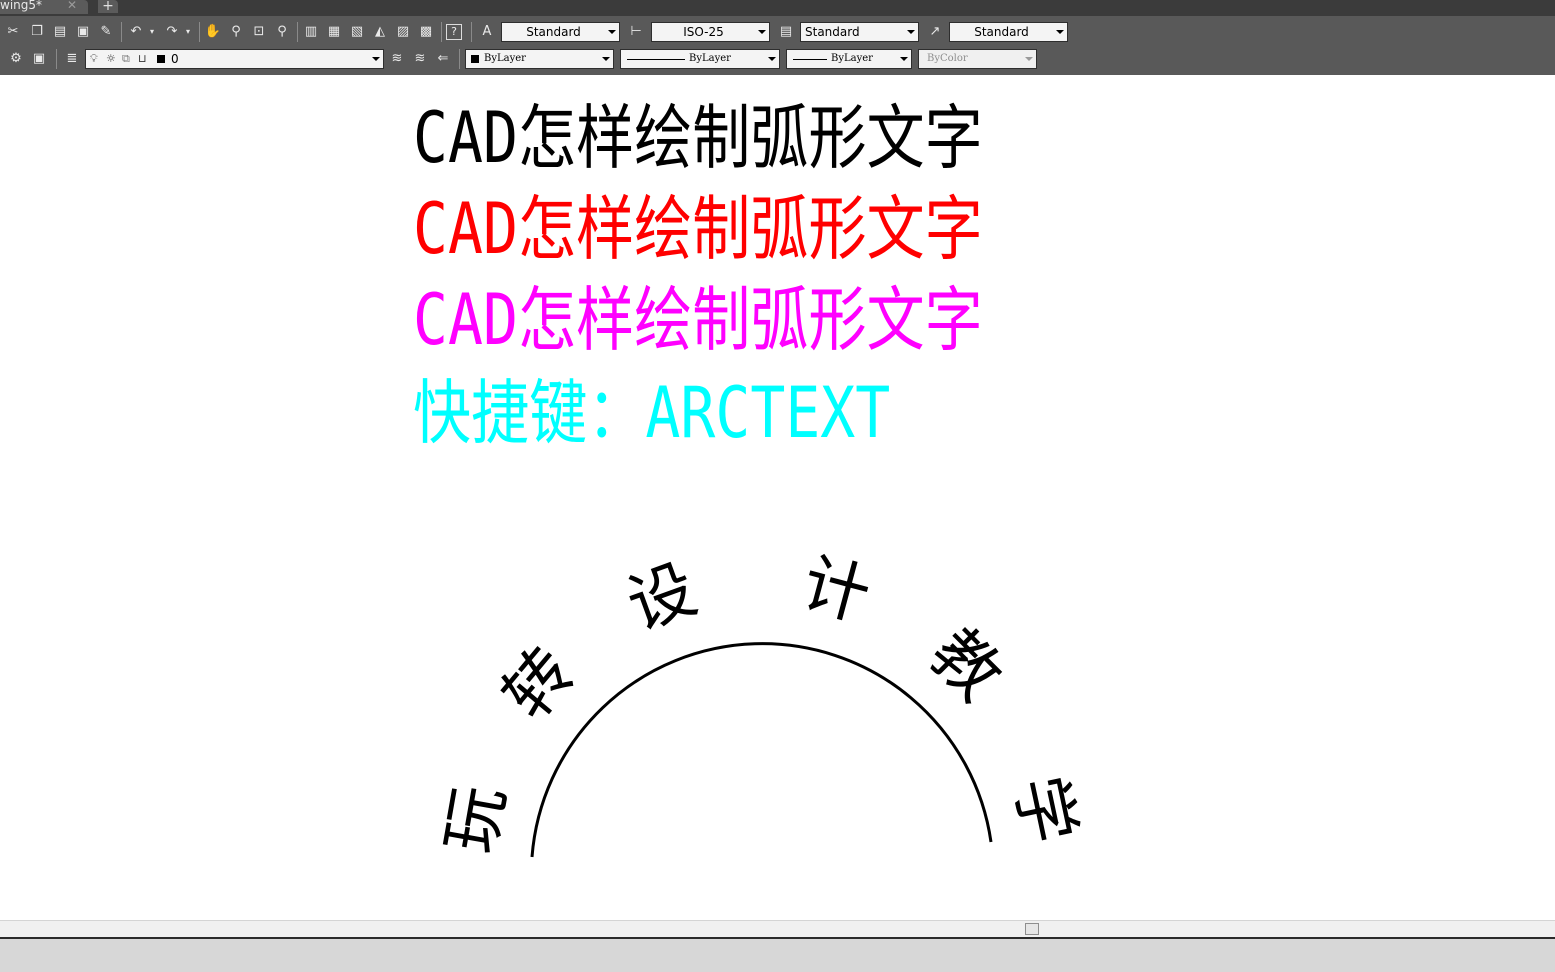 Image resolution: width=1555 pixels, height=972 pixels. Describe the element at coordinates (454, 32) in the screenshot. I see `help-icon: ?` at that location.